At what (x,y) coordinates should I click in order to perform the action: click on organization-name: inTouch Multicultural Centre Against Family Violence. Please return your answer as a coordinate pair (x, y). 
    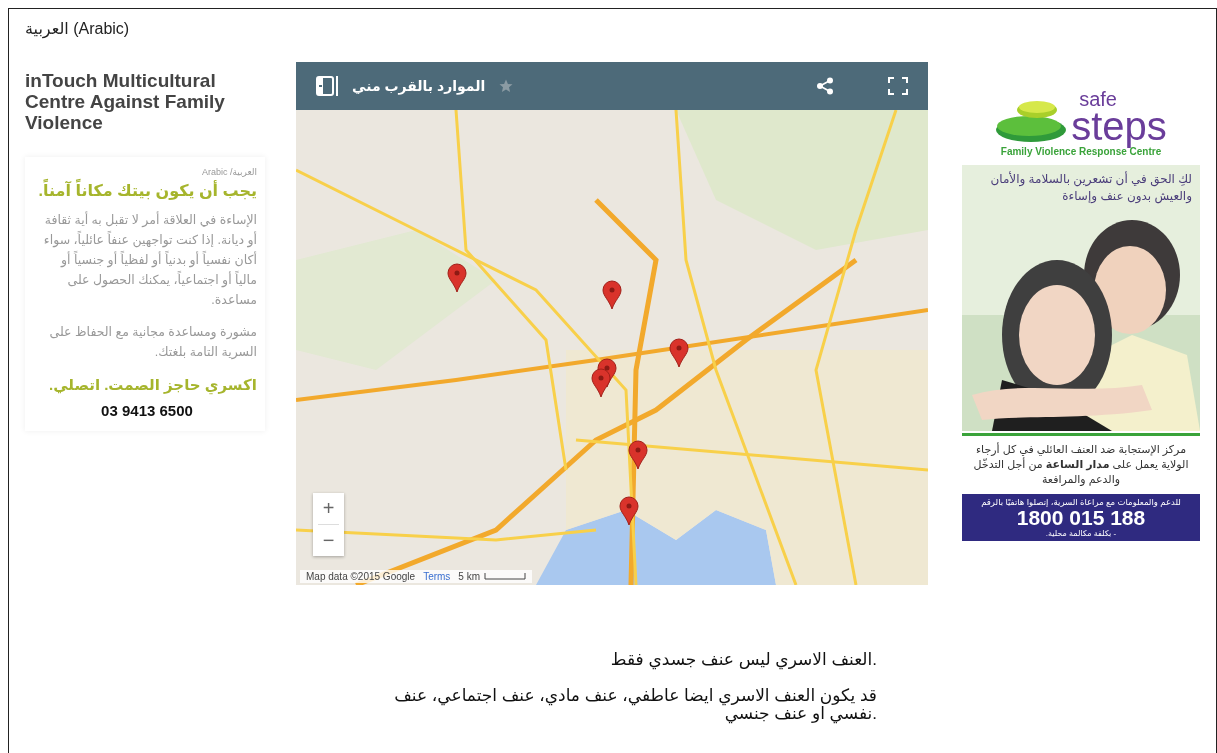
    Looking at the image, I should click on (125, 101).